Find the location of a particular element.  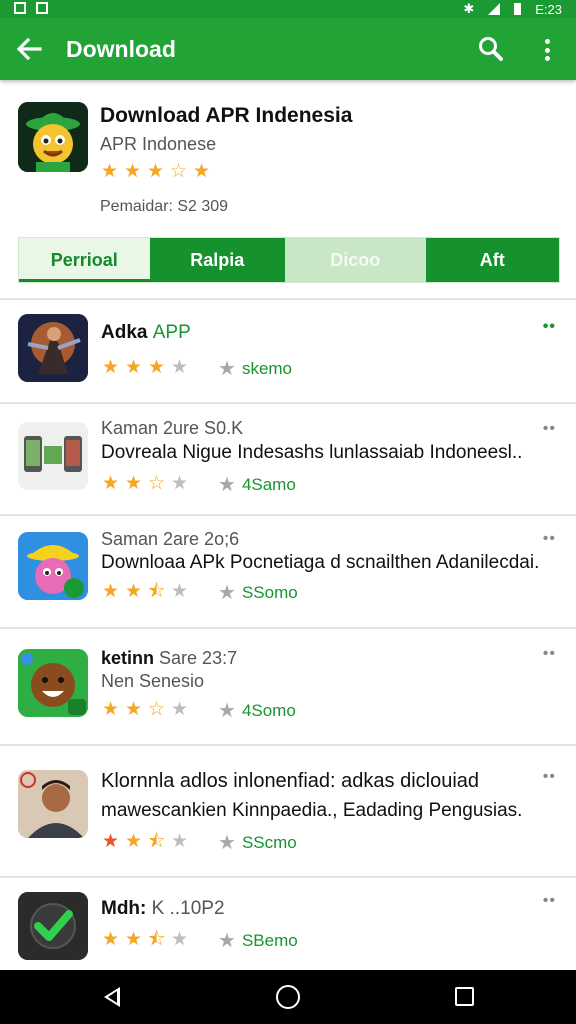

list-item: Mdh: K ..10P2 ★ ★ ⯪ ★ ★ SBemo •• is located at coordinates (288, 924).